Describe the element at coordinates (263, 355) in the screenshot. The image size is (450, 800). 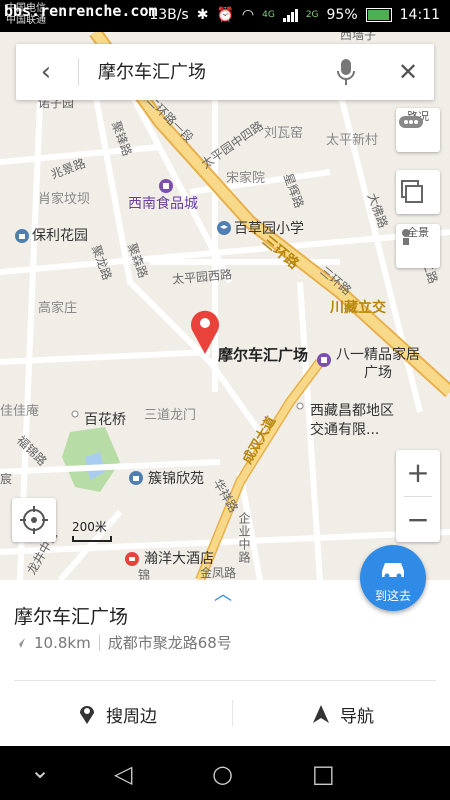
I see `map-target-label: 摩尔车汇广场` at that location.